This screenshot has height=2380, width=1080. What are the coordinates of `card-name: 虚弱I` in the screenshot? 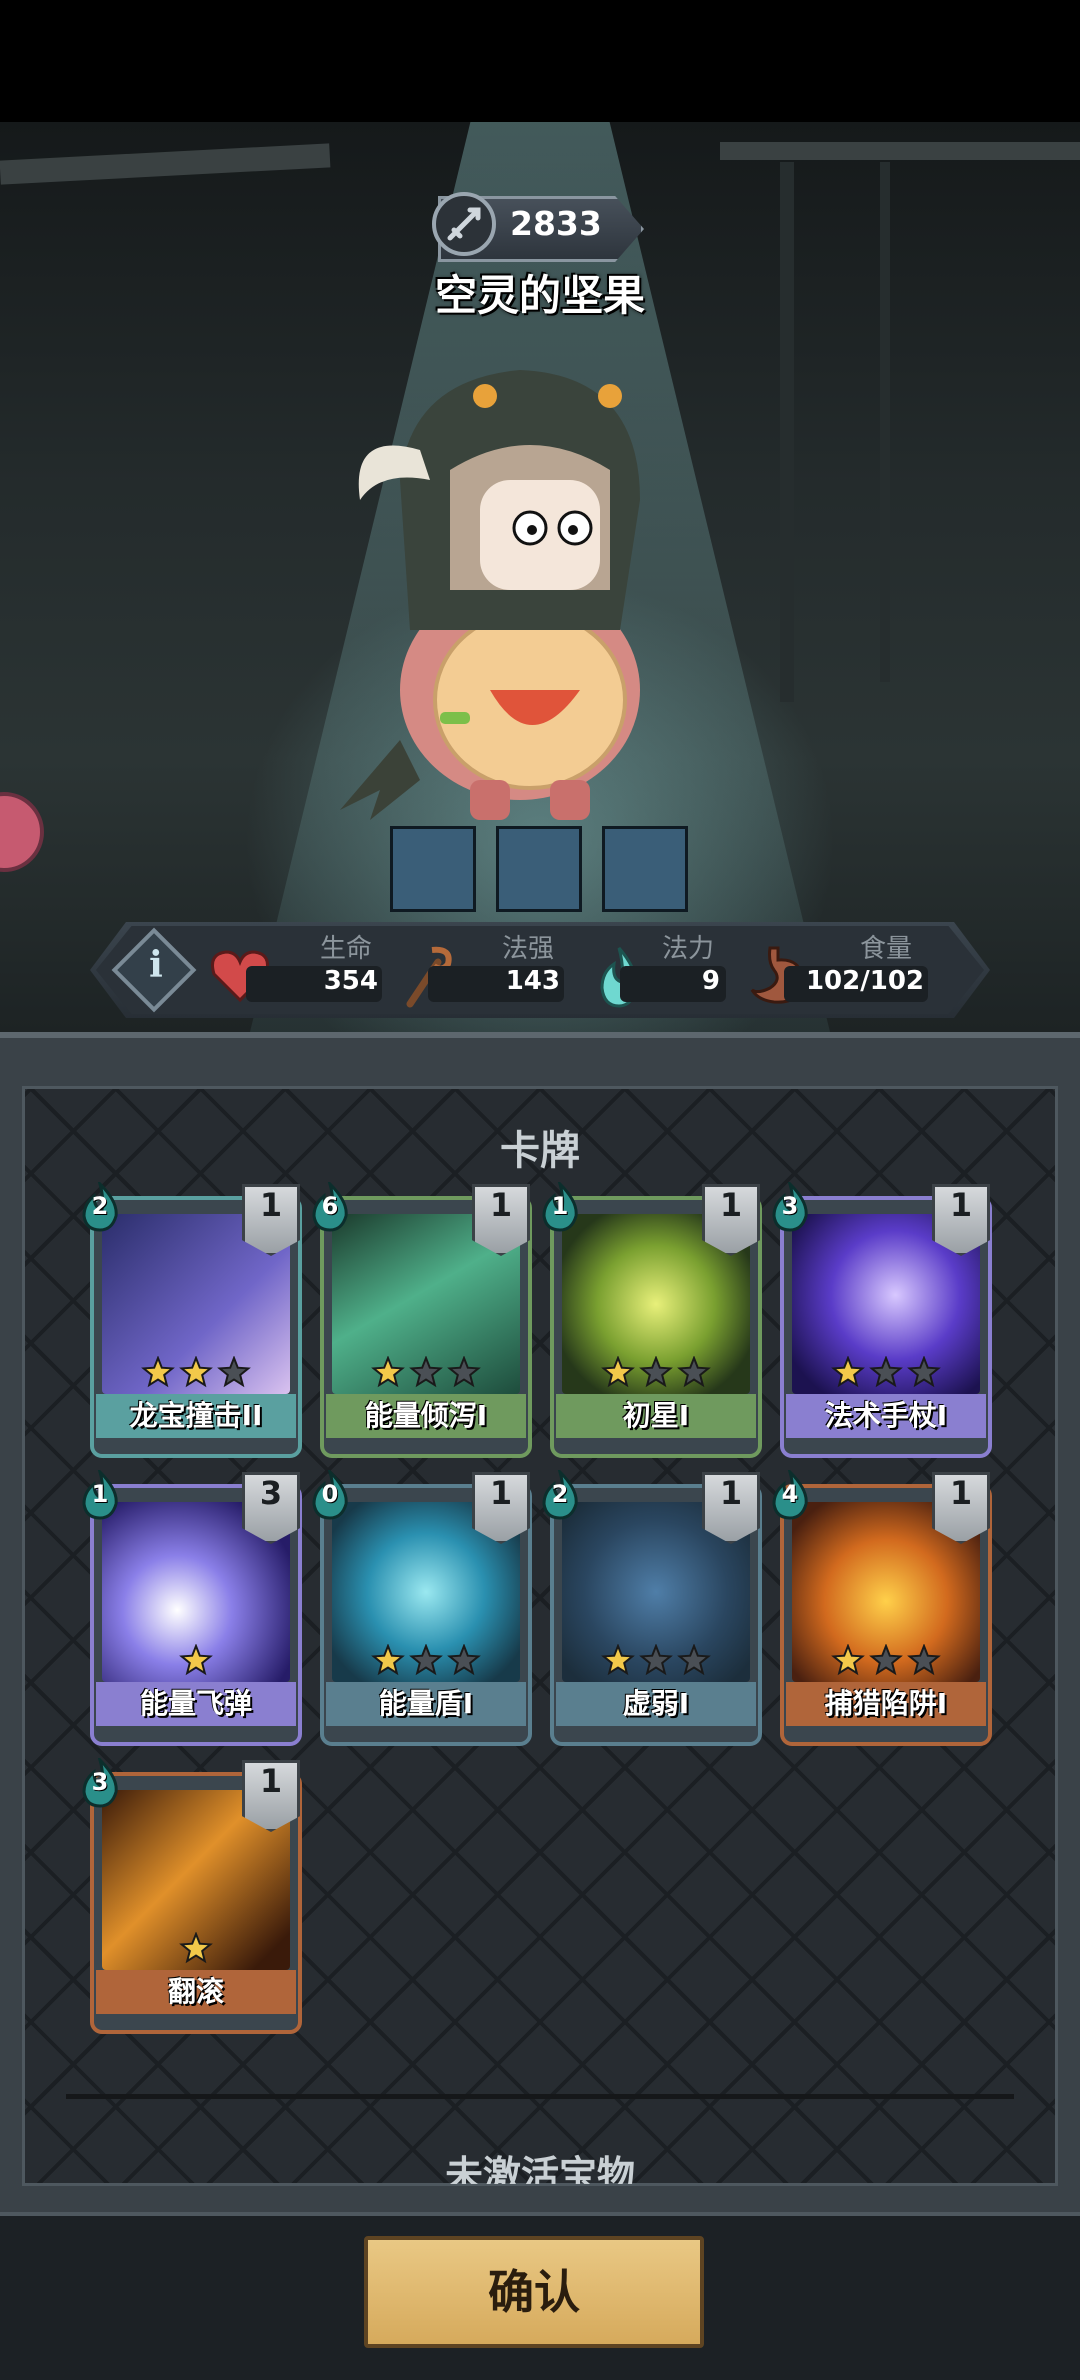 It's located at (656, 1704).